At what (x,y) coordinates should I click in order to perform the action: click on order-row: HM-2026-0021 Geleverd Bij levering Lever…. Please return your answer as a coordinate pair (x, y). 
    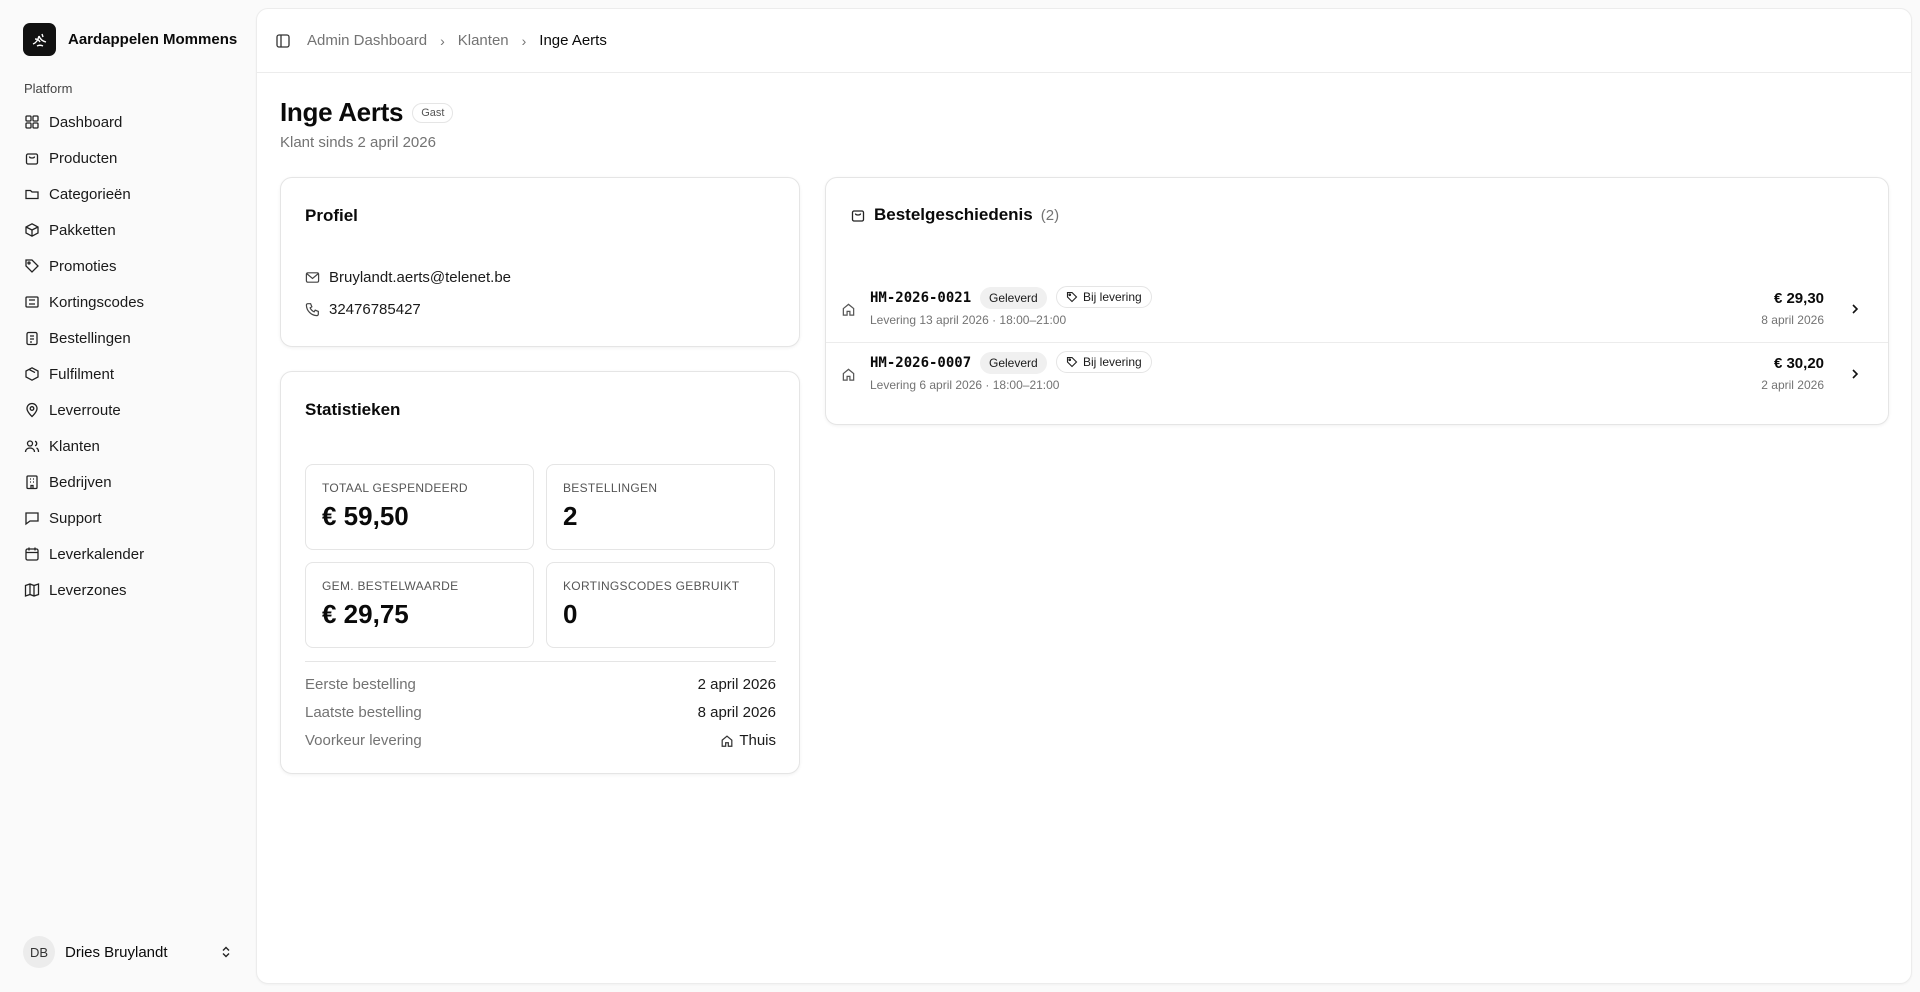
    Looking at the image, I should click on (1357, 310).